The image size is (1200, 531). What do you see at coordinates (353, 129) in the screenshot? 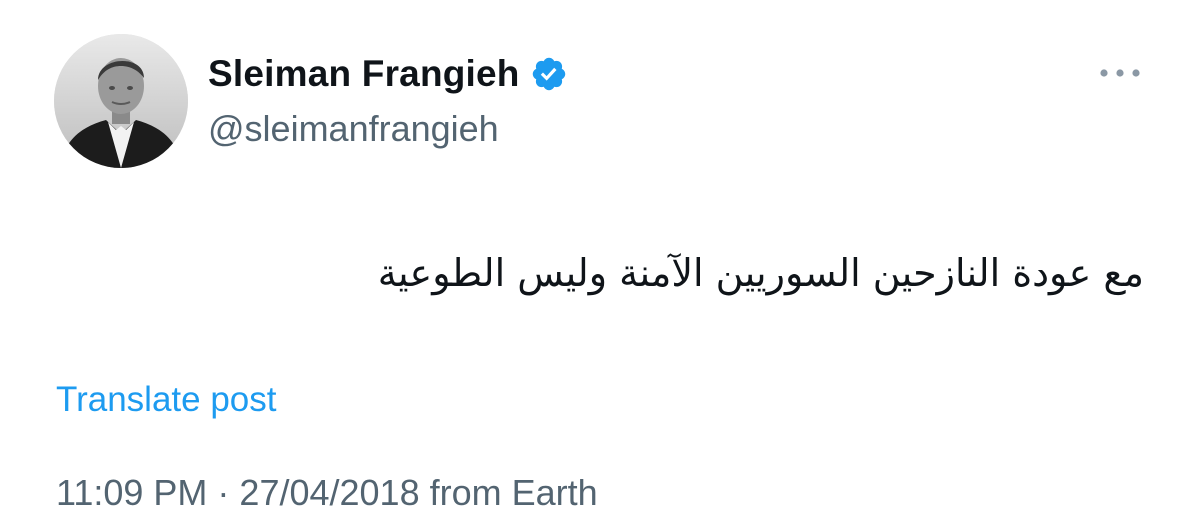
I see `author-handle: @sleimanfrangieh` at bounding box center [353, 129].